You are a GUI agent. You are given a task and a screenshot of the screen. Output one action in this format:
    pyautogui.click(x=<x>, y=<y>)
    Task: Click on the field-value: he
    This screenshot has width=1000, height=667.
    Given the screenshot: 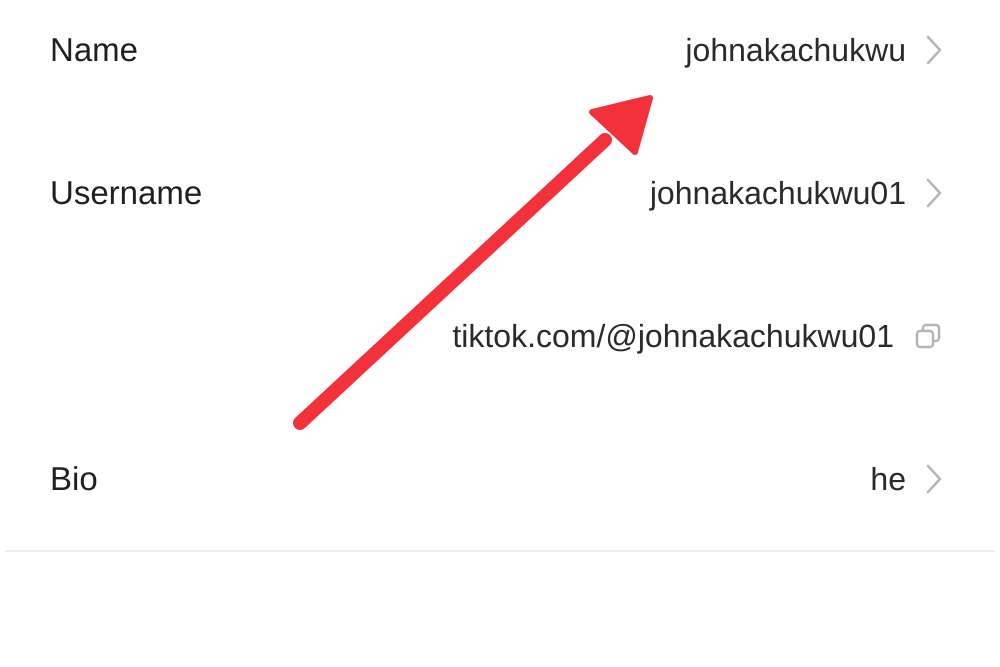 What is the action you would take?
    pyautogui.click(x=888, y=478)
    